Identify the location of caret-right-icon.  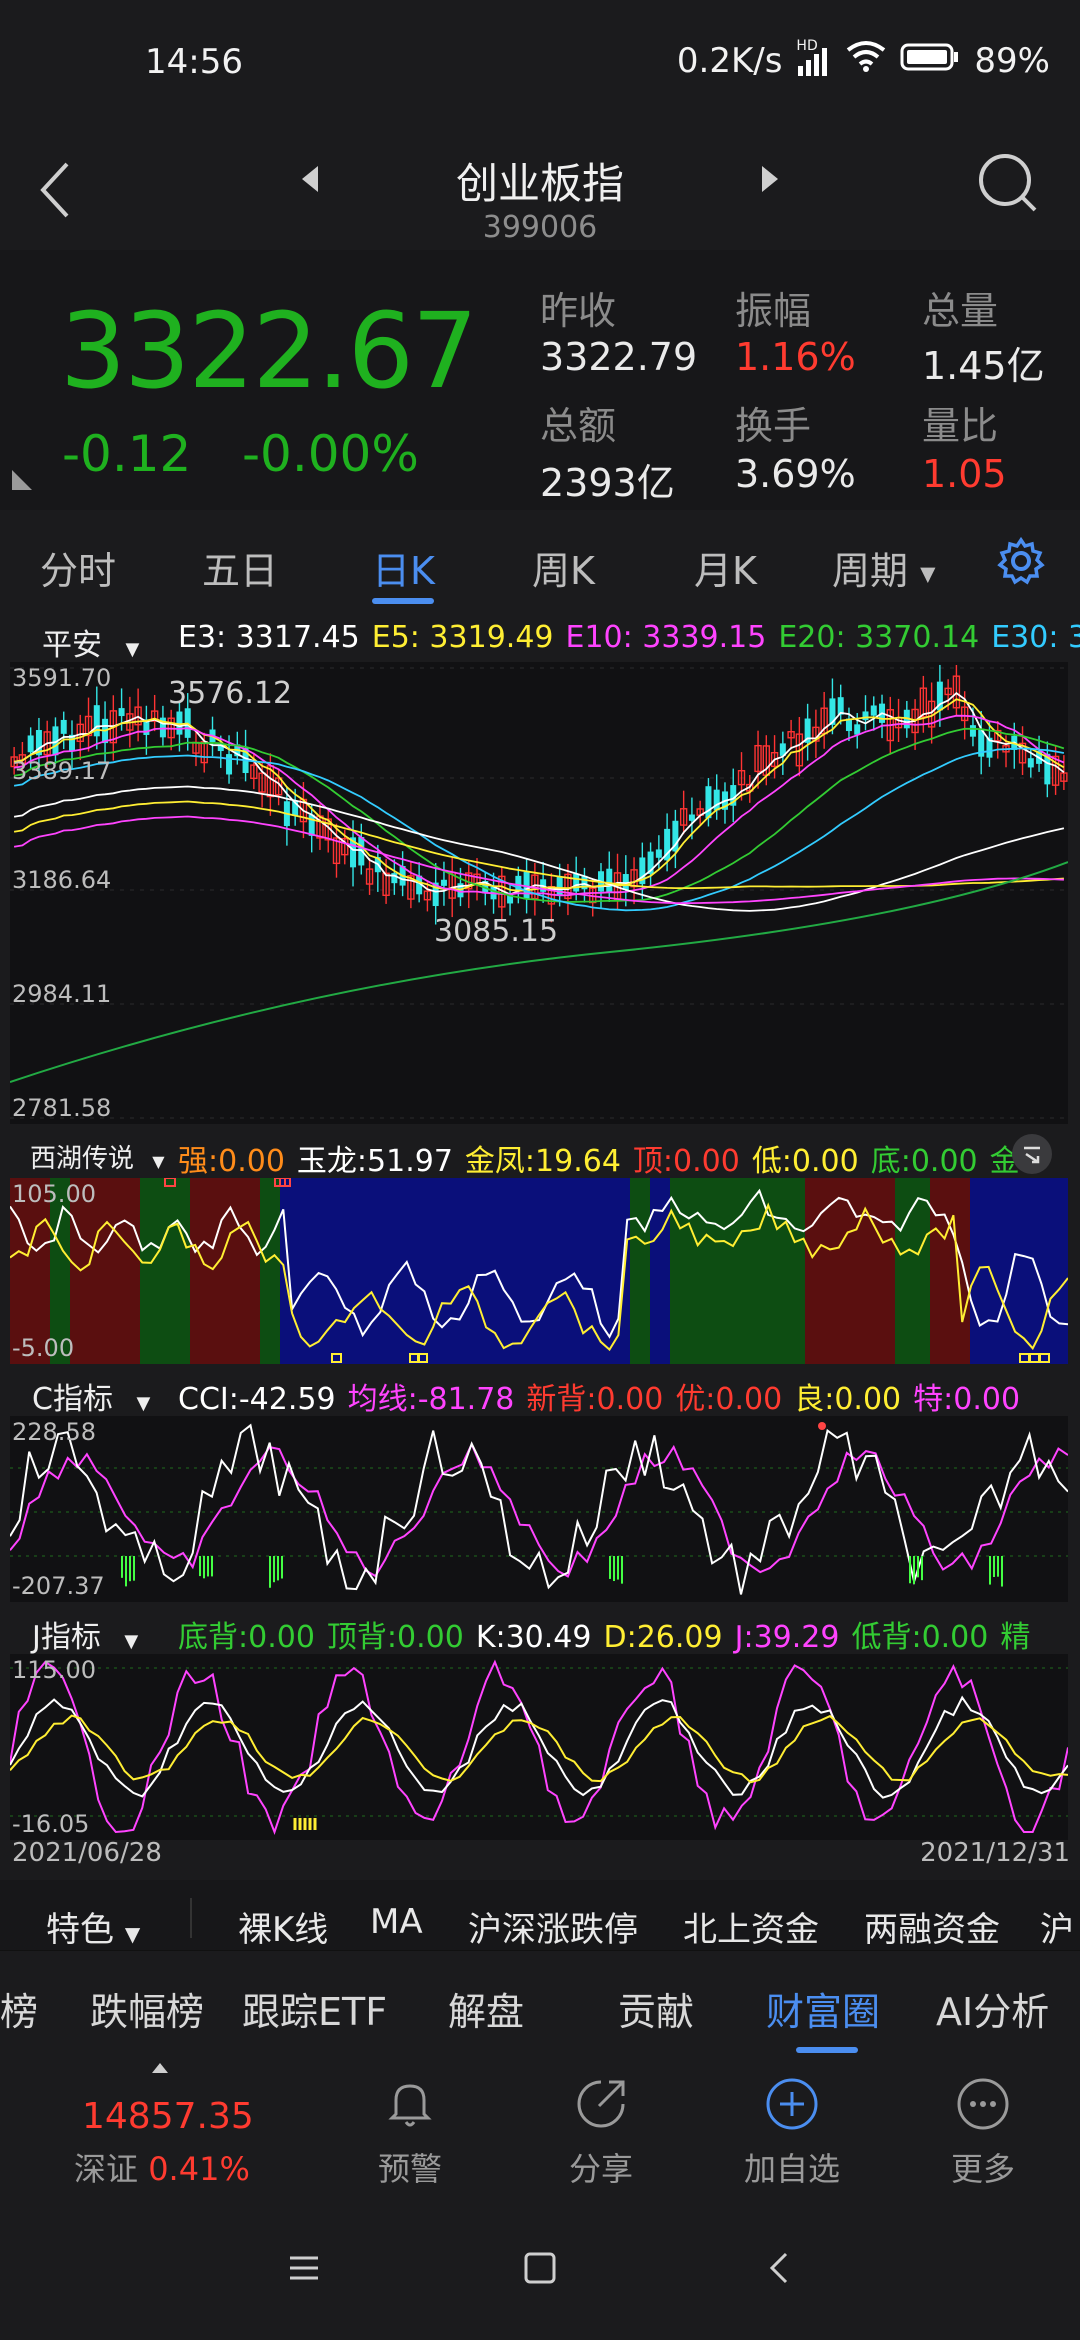
(770, 179).